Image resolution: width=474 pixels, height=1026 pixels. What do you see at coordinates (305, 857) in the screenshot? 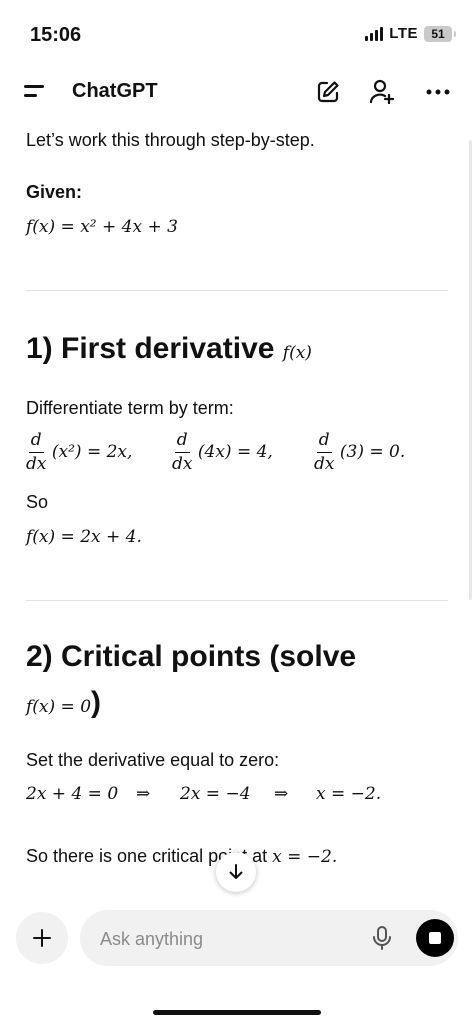
I see `conclusion-math: x = −2.` at bounding box center [305, 857].